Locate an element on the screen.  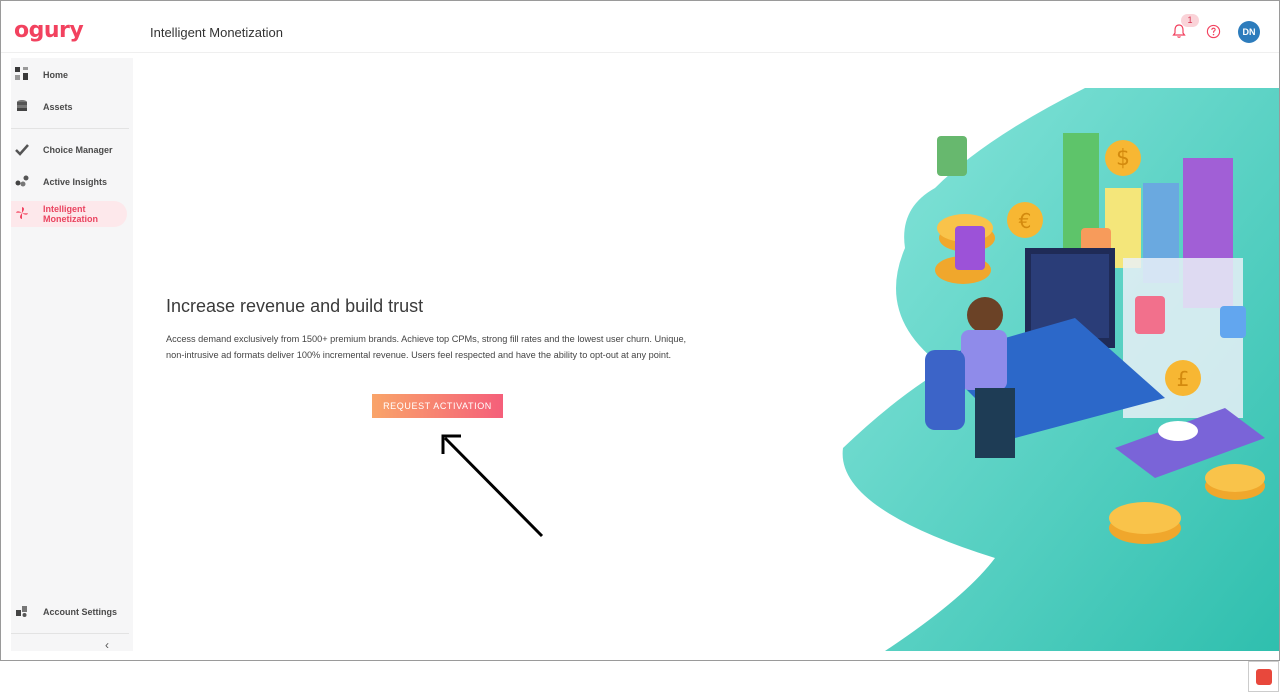
help-icon is located at coordinates (1213, 31).